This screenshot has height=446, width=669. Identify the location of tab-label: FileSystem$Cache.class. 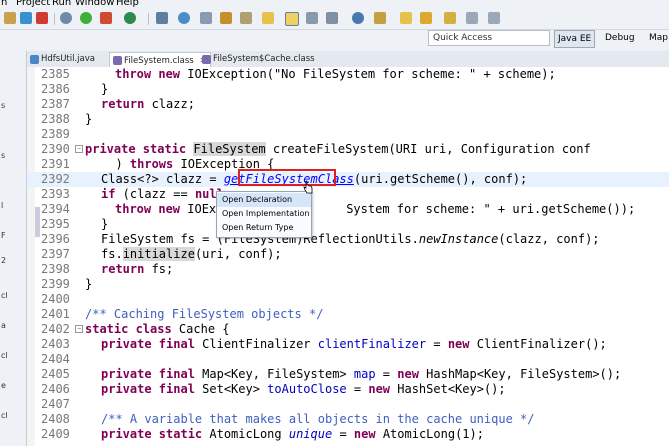
(264, 59).